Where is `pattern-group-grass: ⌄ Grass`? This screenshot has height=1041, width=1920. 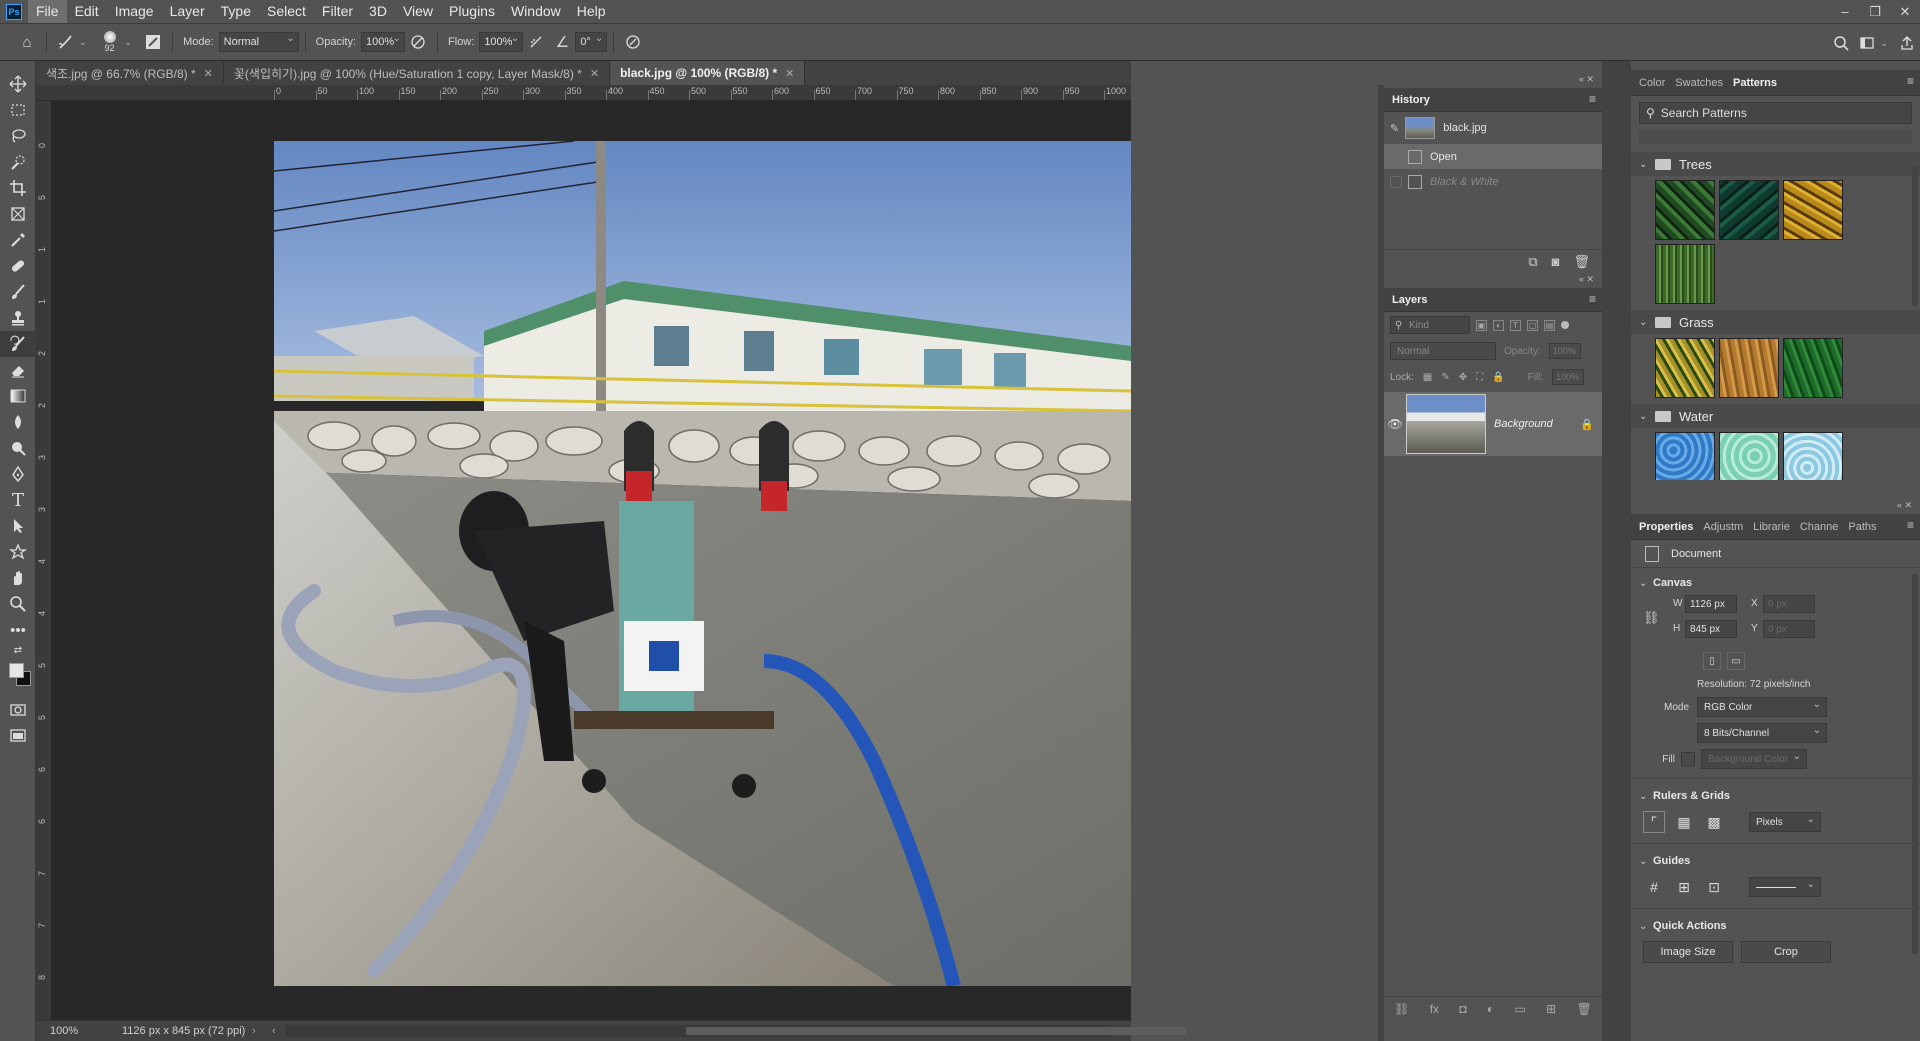 pattern-group-grass: ⌄ Grass is located at coordinates (1775, 322).